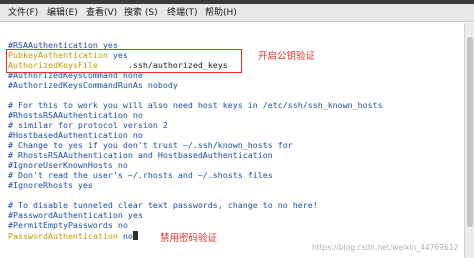  Describe the element at coordinates (68, 165) in the screenshot. I see `config-line: #IgnoreUserKnownHosts no` at that location.